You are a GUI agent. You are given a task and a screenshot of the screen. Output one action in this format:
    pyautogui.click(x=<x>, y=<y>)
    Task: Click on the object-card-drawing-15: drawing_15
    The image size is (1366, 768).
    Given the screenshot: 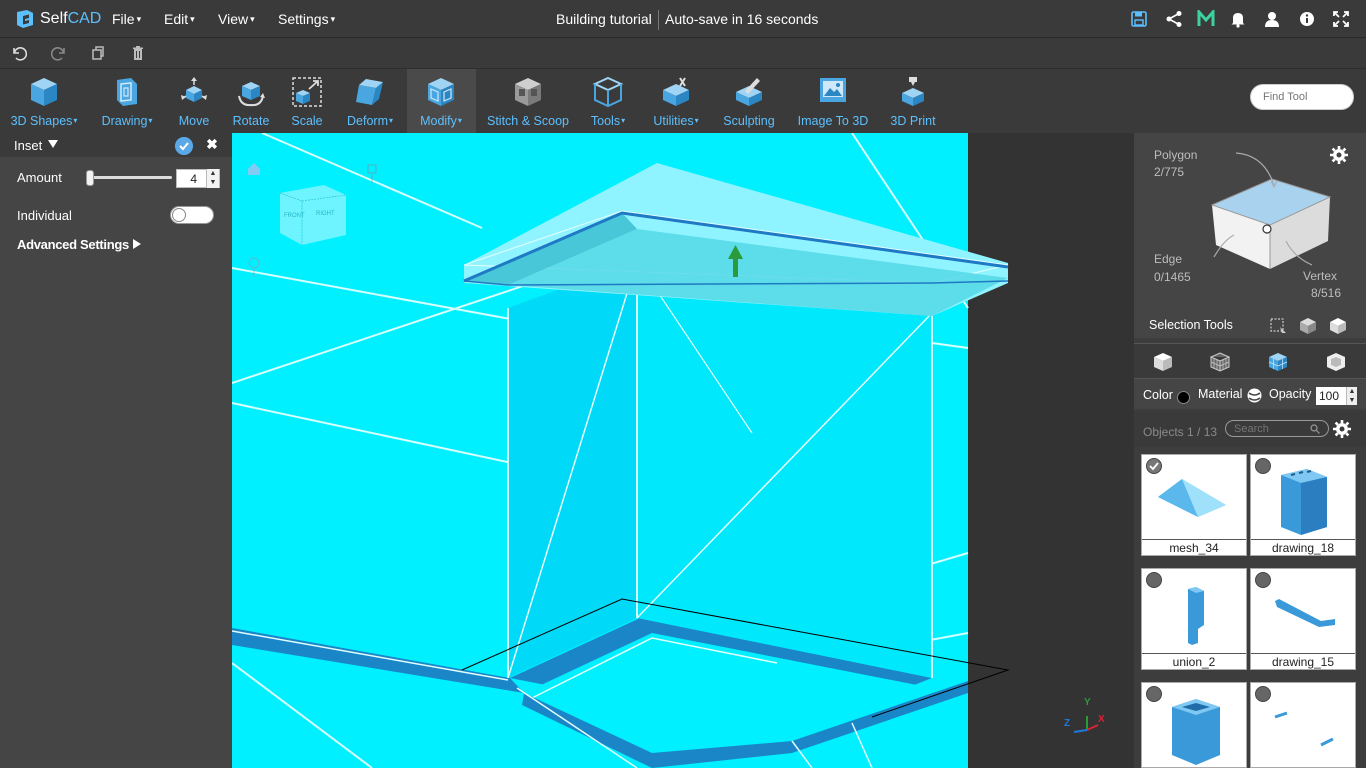 What is the action you would take?
    pyautogui.click(x=1303, y=619)
    